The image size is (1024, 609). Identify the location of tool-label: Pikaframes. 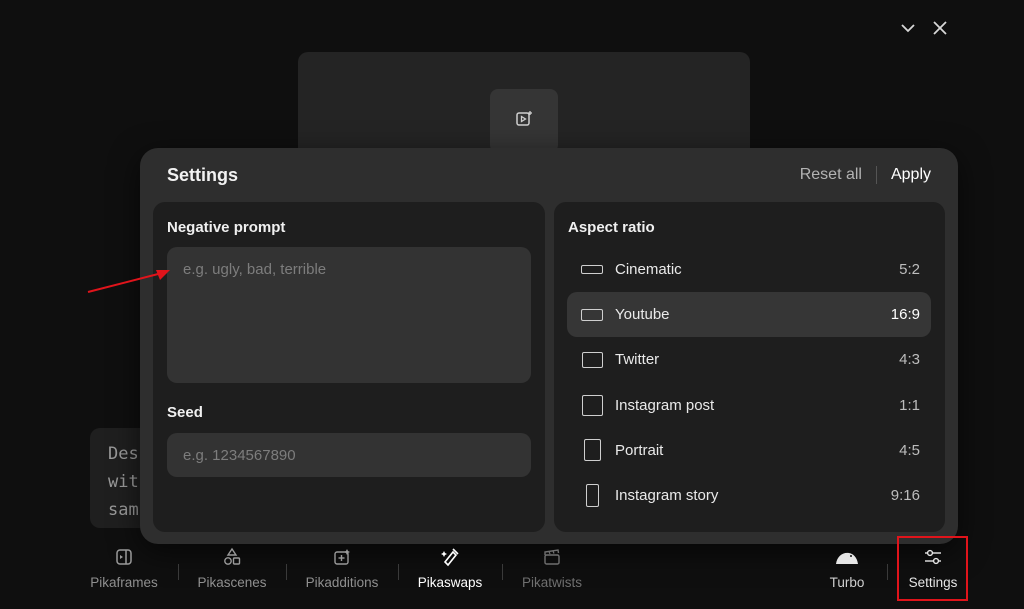
(124, 582).